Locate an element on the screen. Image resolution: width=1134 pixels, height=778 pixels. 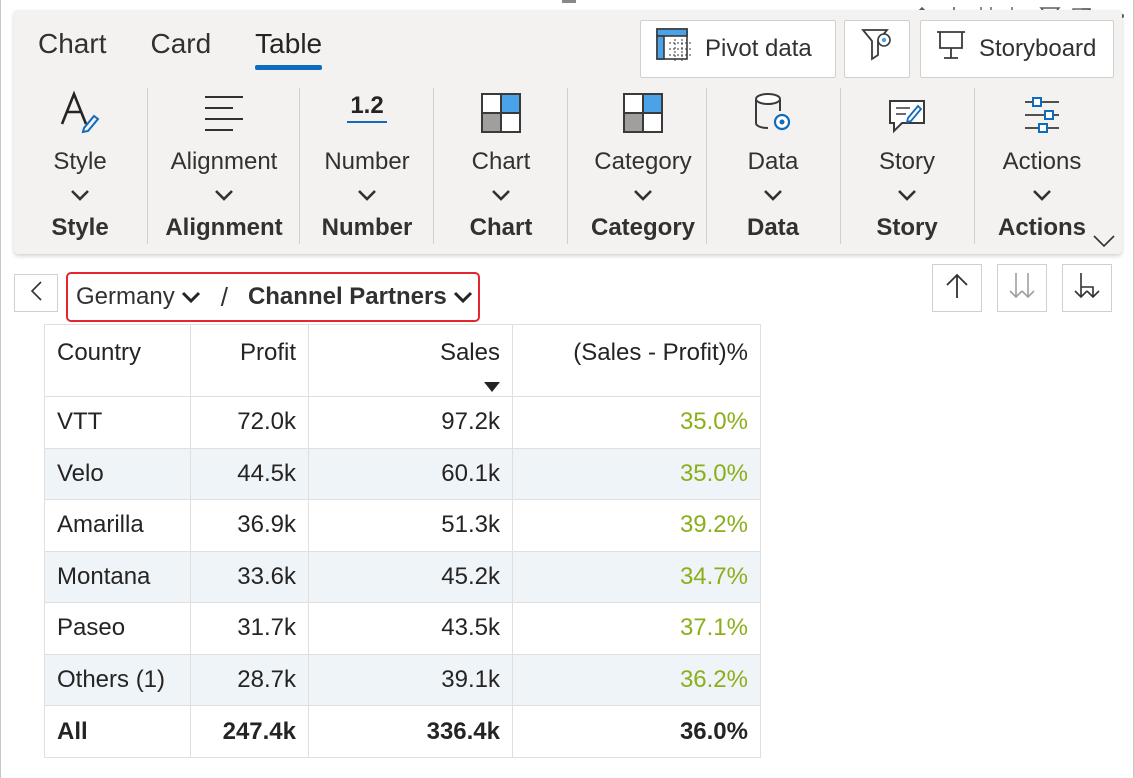
back-button is located at coordinates (36, 293).